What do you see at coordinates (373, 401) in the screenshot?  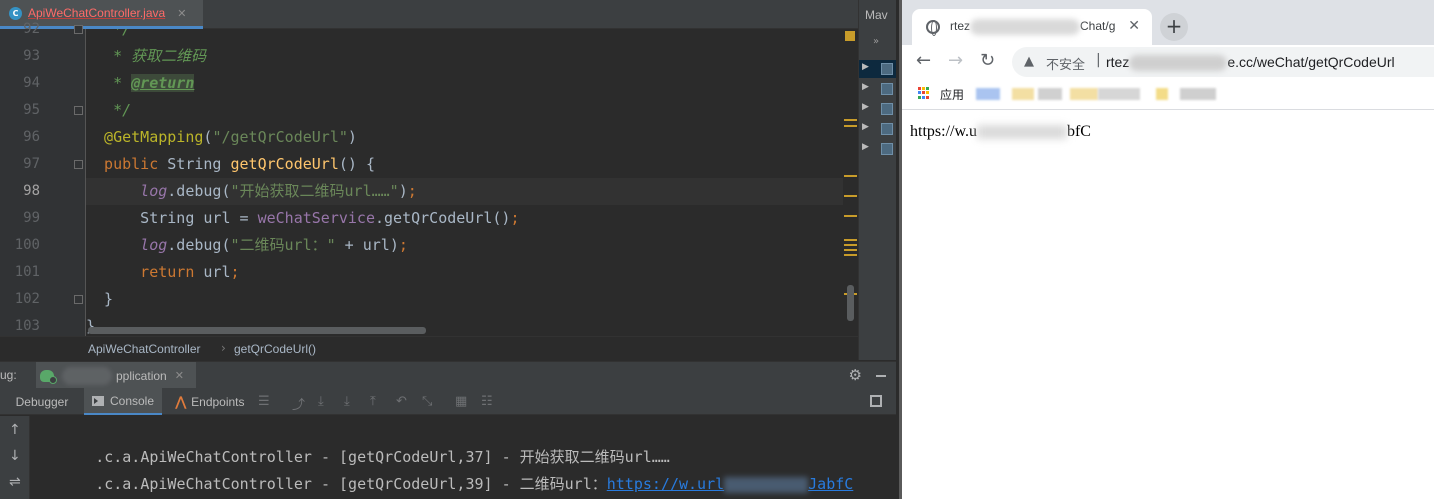 I see `step-out-icon: ⤒` at bounding box center [373, 401].